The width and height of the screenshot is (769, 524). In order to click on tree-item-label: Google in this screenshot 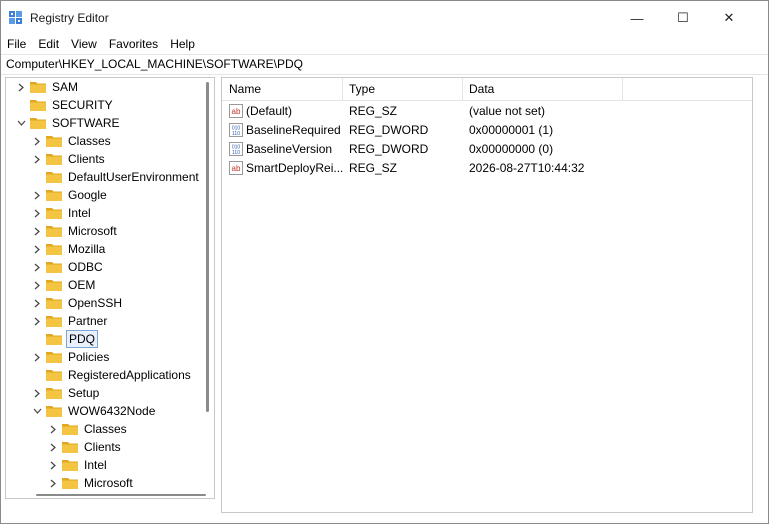, I will do `click(87, 195)`.